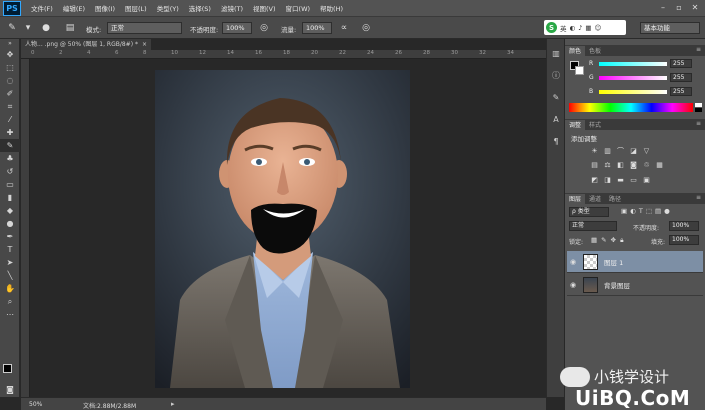 This screenshot has height=410, width=705. What do you see at coordinates (144, 44) in the screenshot?
I see `tab-close-icon: ×` at bounding box center [144, 44].